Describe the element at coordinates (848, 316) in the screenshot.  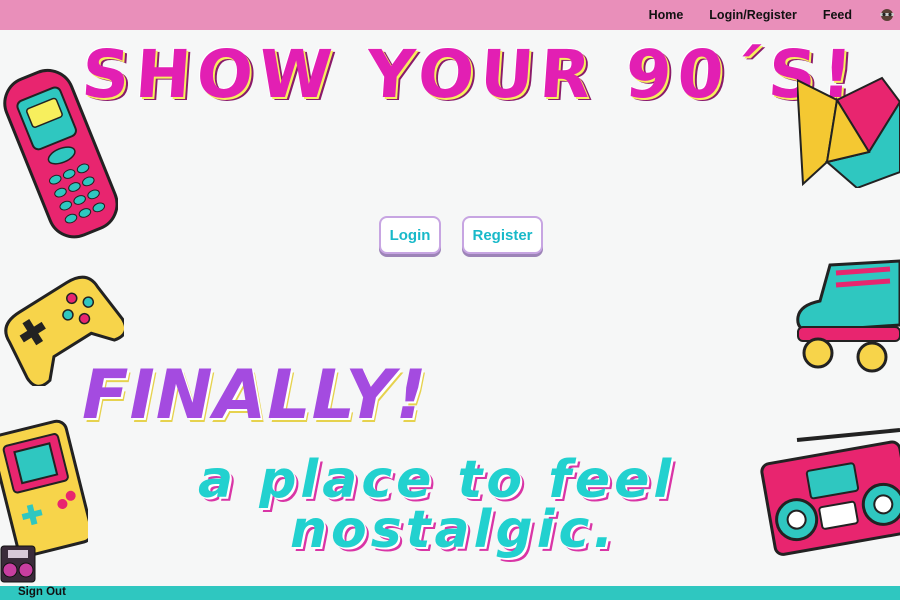
I see `roller-skate-icon` at that location.